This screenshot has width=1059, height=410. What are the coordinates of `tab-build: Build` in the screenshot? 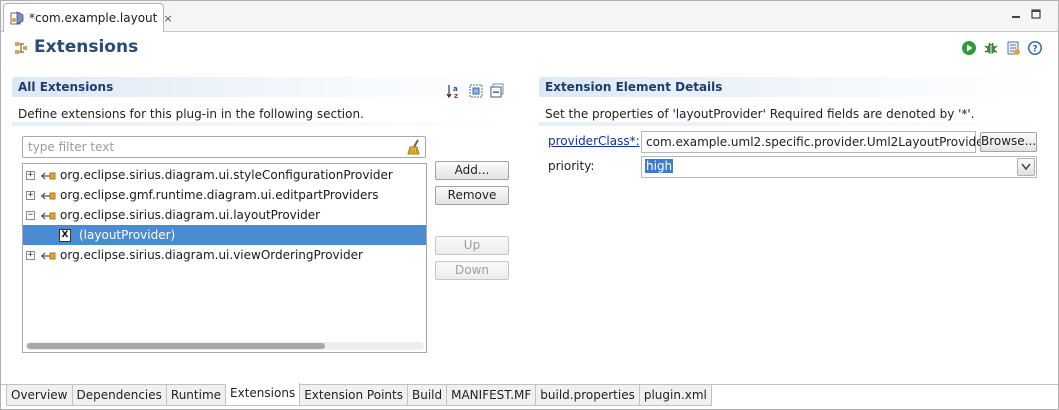 It's located at (427, 395).